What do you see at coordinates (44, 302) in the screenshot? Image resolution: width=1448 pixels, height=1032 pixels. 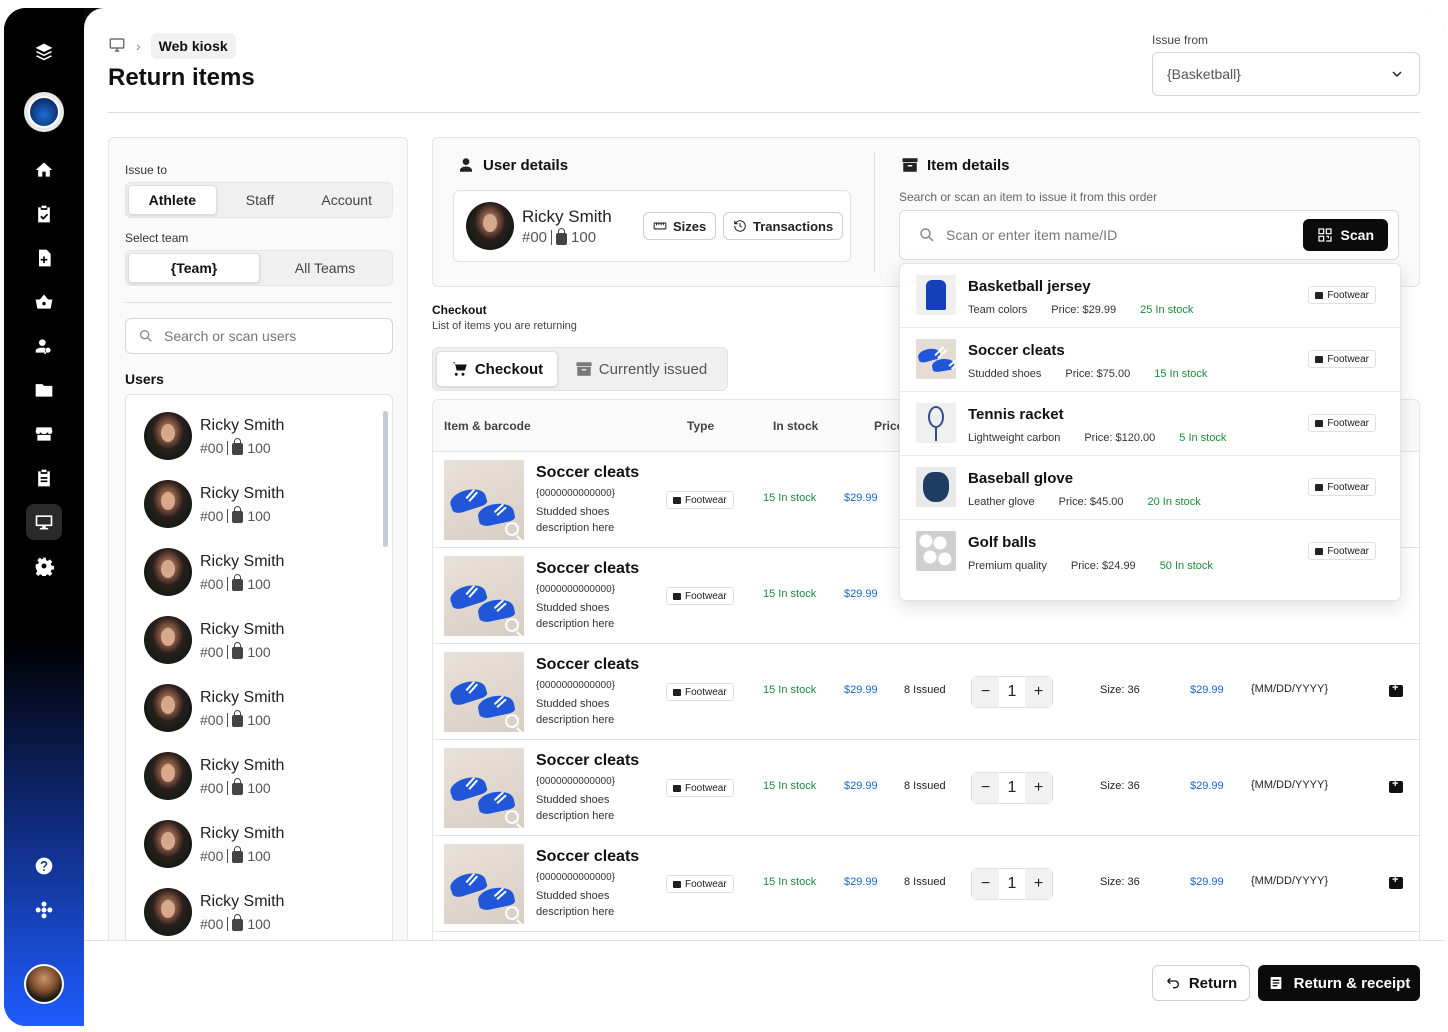 I see `basket-icon` at bounding box center [44, 302].